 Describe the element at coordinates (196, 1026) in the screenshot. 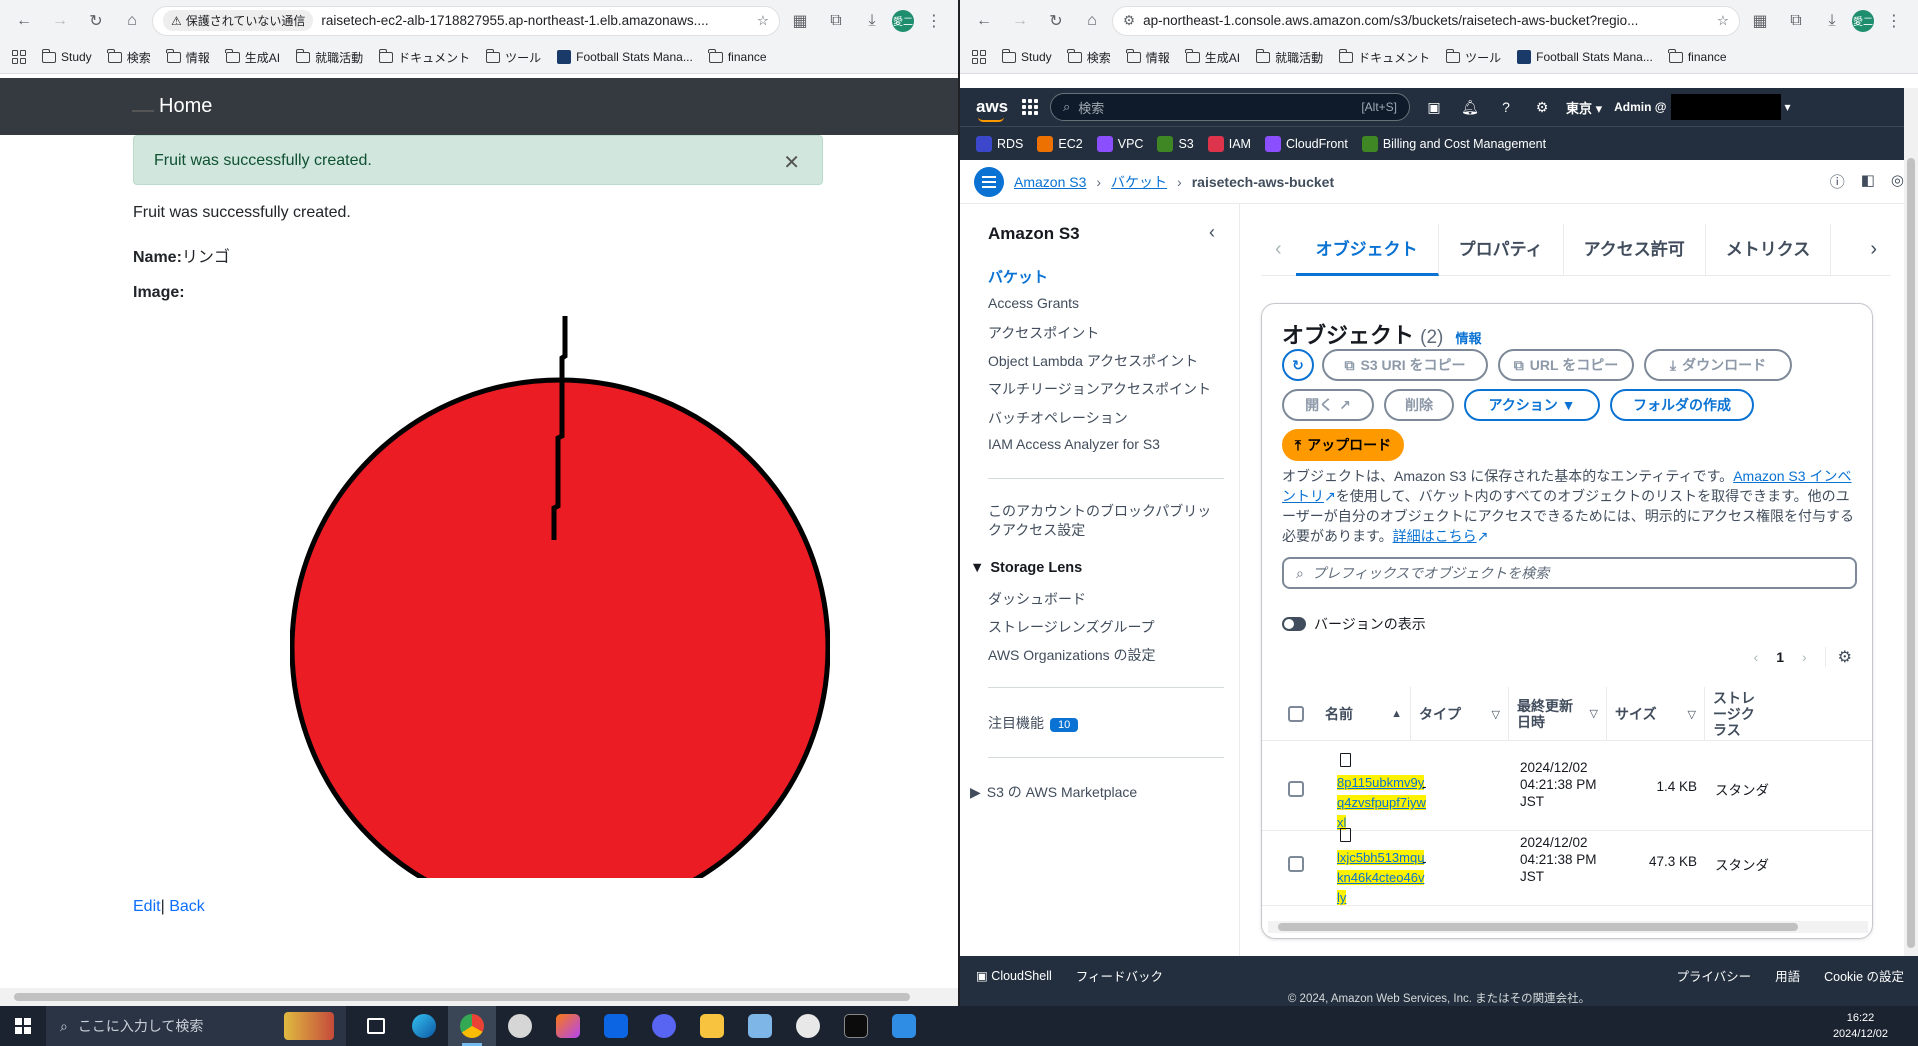

I see `taskbar-search-input: ⌕ ここに入力して検索` at that location.